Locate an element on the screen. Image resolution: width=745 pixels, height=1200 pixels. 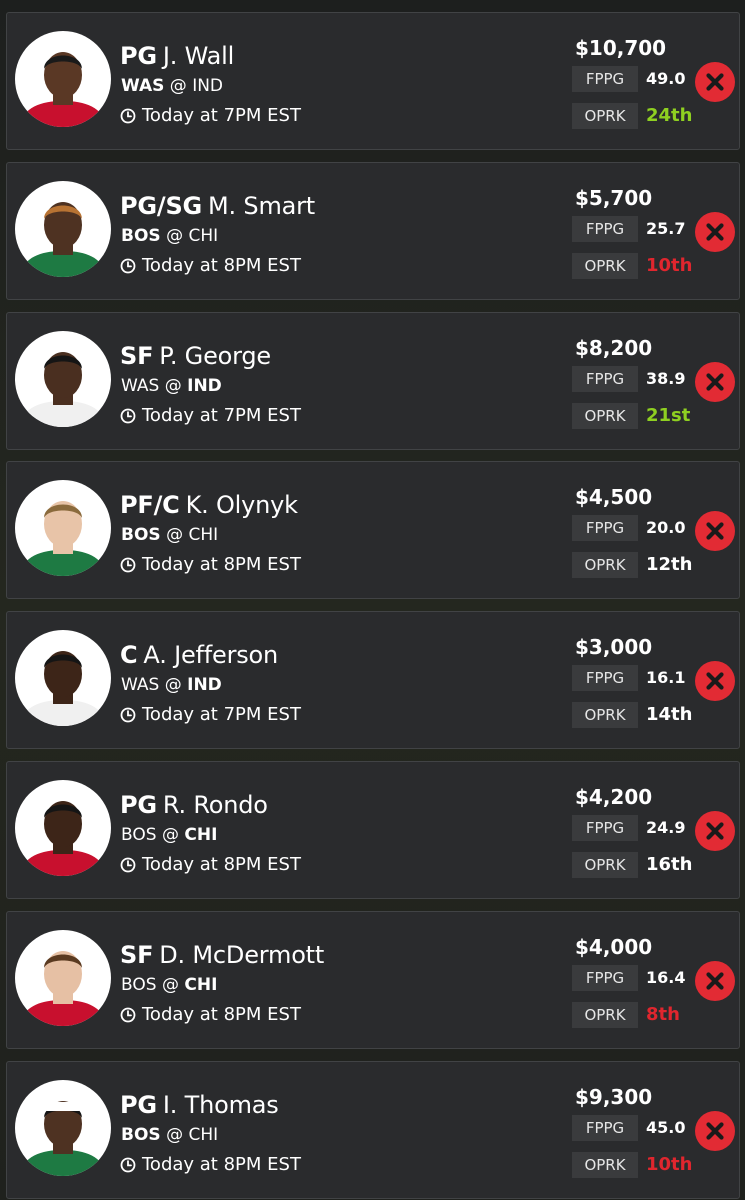
fppg-value: 16.1 is located at coordinates (666, 678).